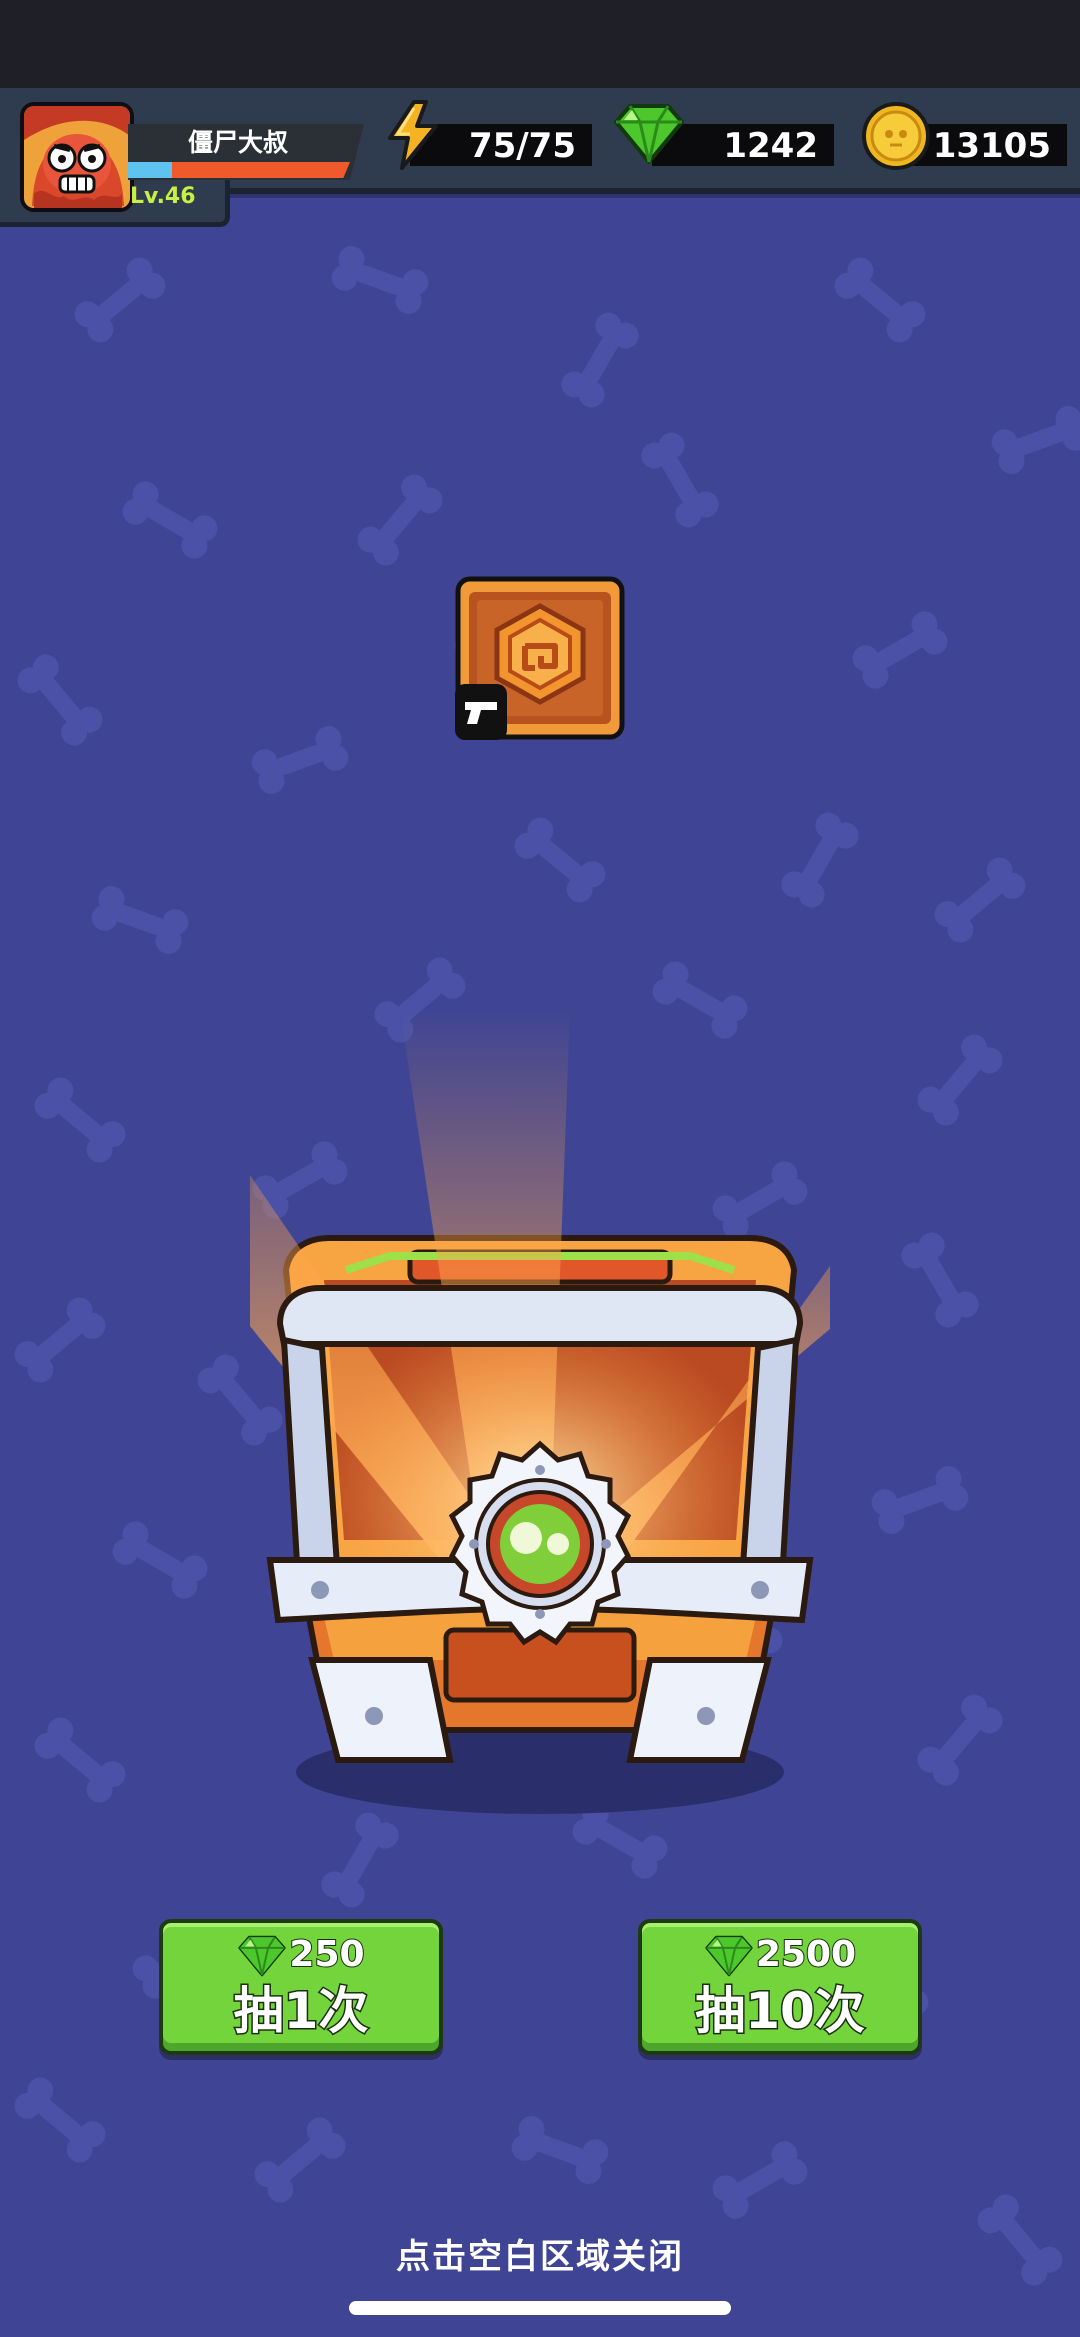 The height and width of the screenshot is (2337, 1080). Describe the element at coordinates (806, 1954) in the screenshot. I see `draw-10-price-value: 2500` at that location.